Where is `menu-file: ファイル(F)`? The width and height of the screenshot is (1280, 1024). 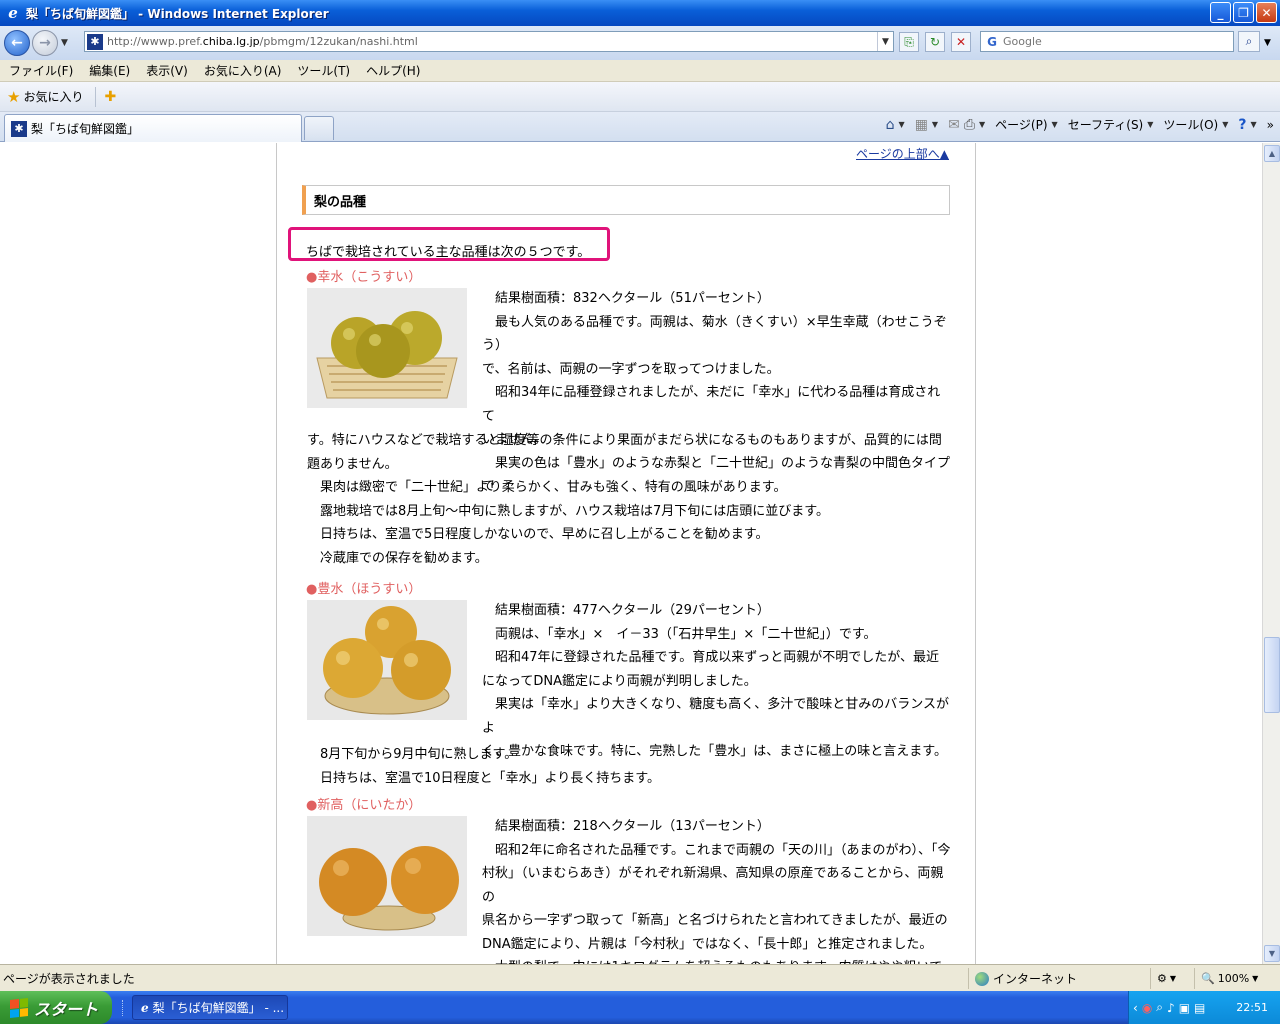 menu-file: ファイル(F) is located at coordinates (41, 70).